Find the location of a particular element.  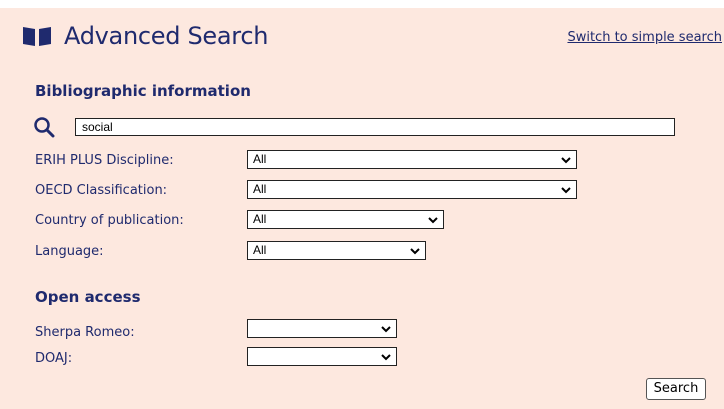

language-select: All is located at coordinates (336, 250).